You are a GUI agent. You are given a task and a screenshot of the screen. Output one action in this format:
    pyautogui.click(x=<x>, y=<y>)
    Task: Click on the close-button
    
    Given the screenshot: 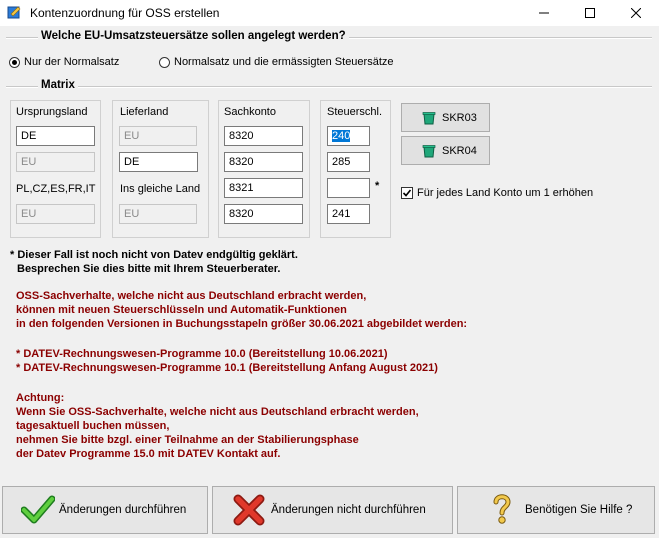 What is the action you would take?
    pyautogui.click(x=636, y=13)
    